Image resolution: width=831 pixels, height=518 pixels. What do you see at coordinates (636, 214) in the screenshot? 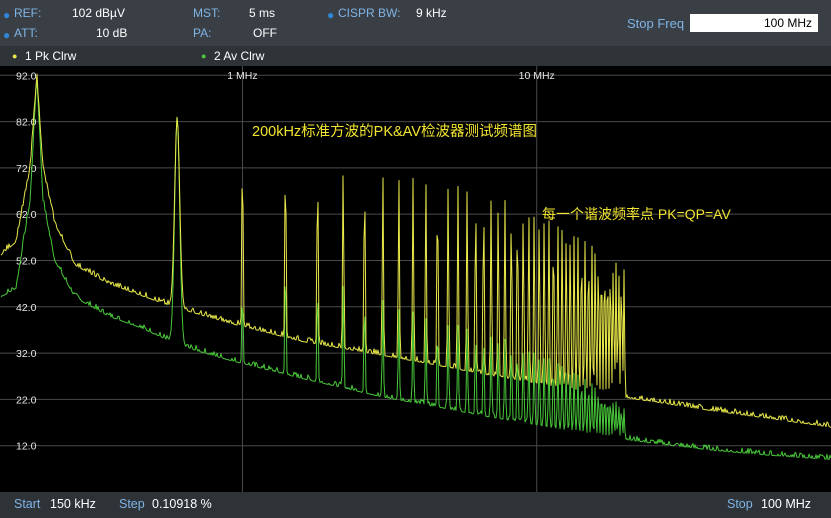
I see `chart-annotation: 每一个谐波频率点 PK=QP=AV` at bounding box center [636, 214].